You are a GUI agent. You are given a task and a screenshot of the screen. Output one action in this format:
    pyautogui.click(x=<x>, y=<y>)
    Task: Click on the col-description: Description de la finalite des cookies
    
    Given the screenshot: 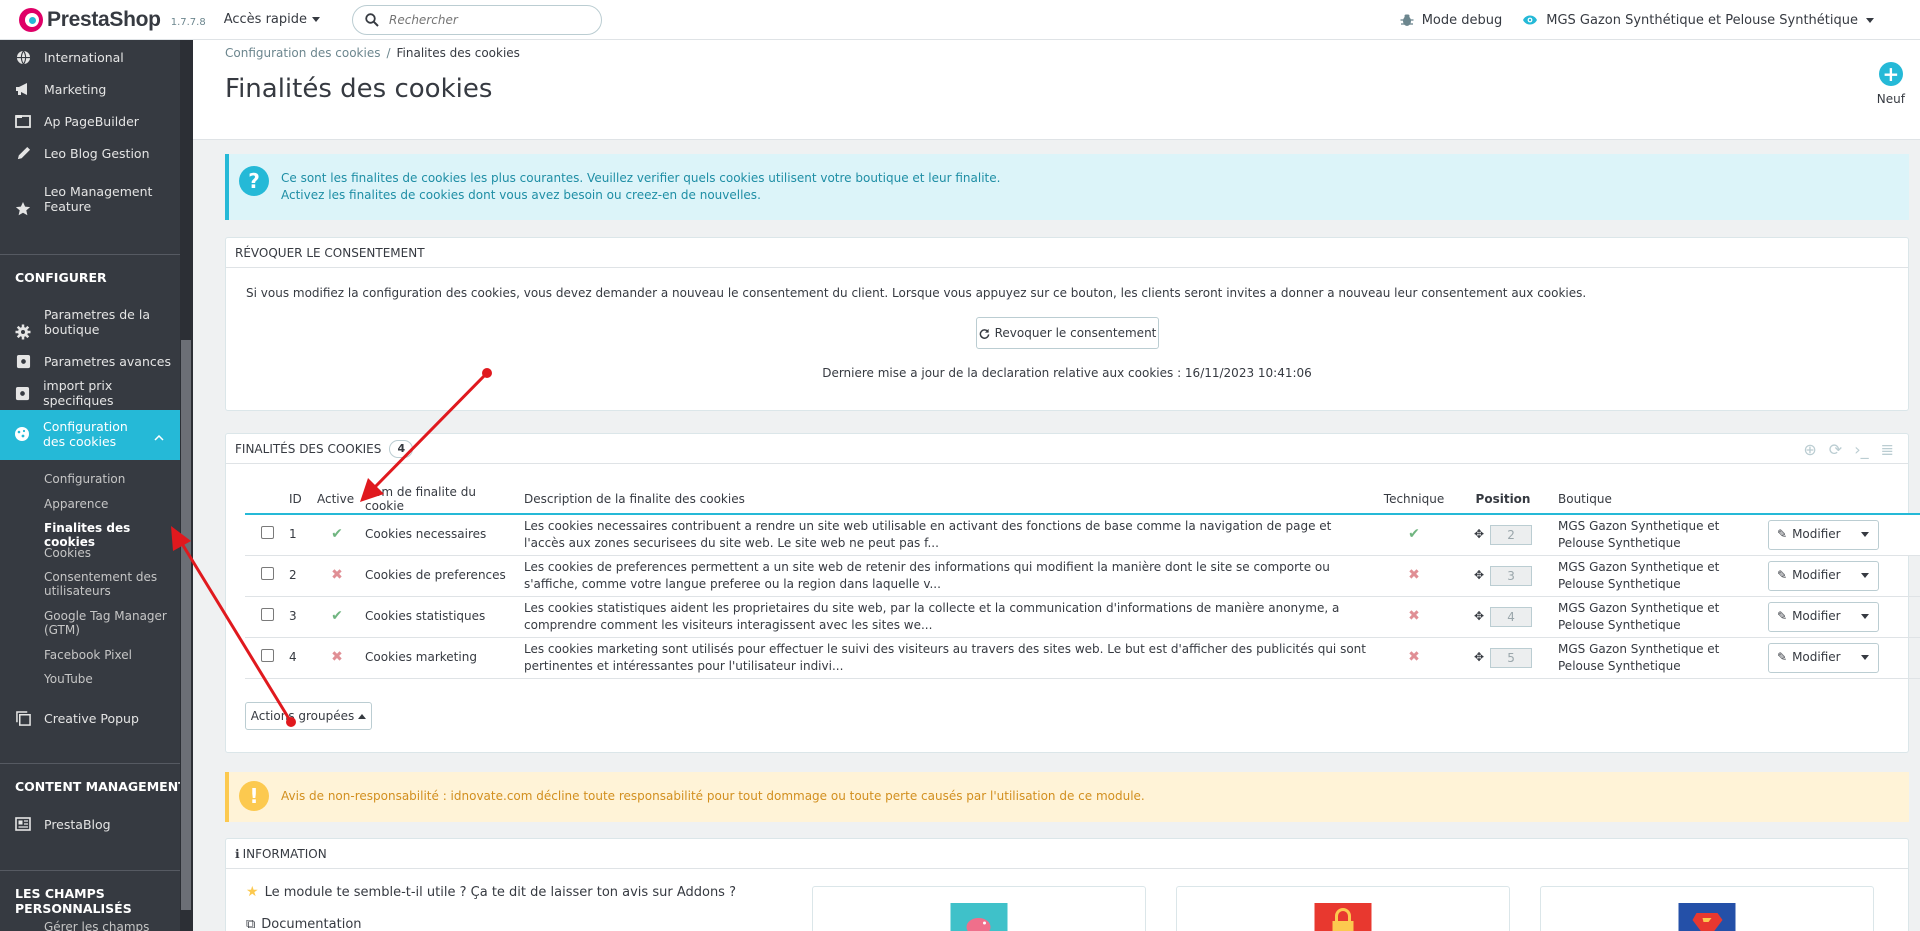 What is the action you would take?
    pyautogui.click(x=945, y=500)
    